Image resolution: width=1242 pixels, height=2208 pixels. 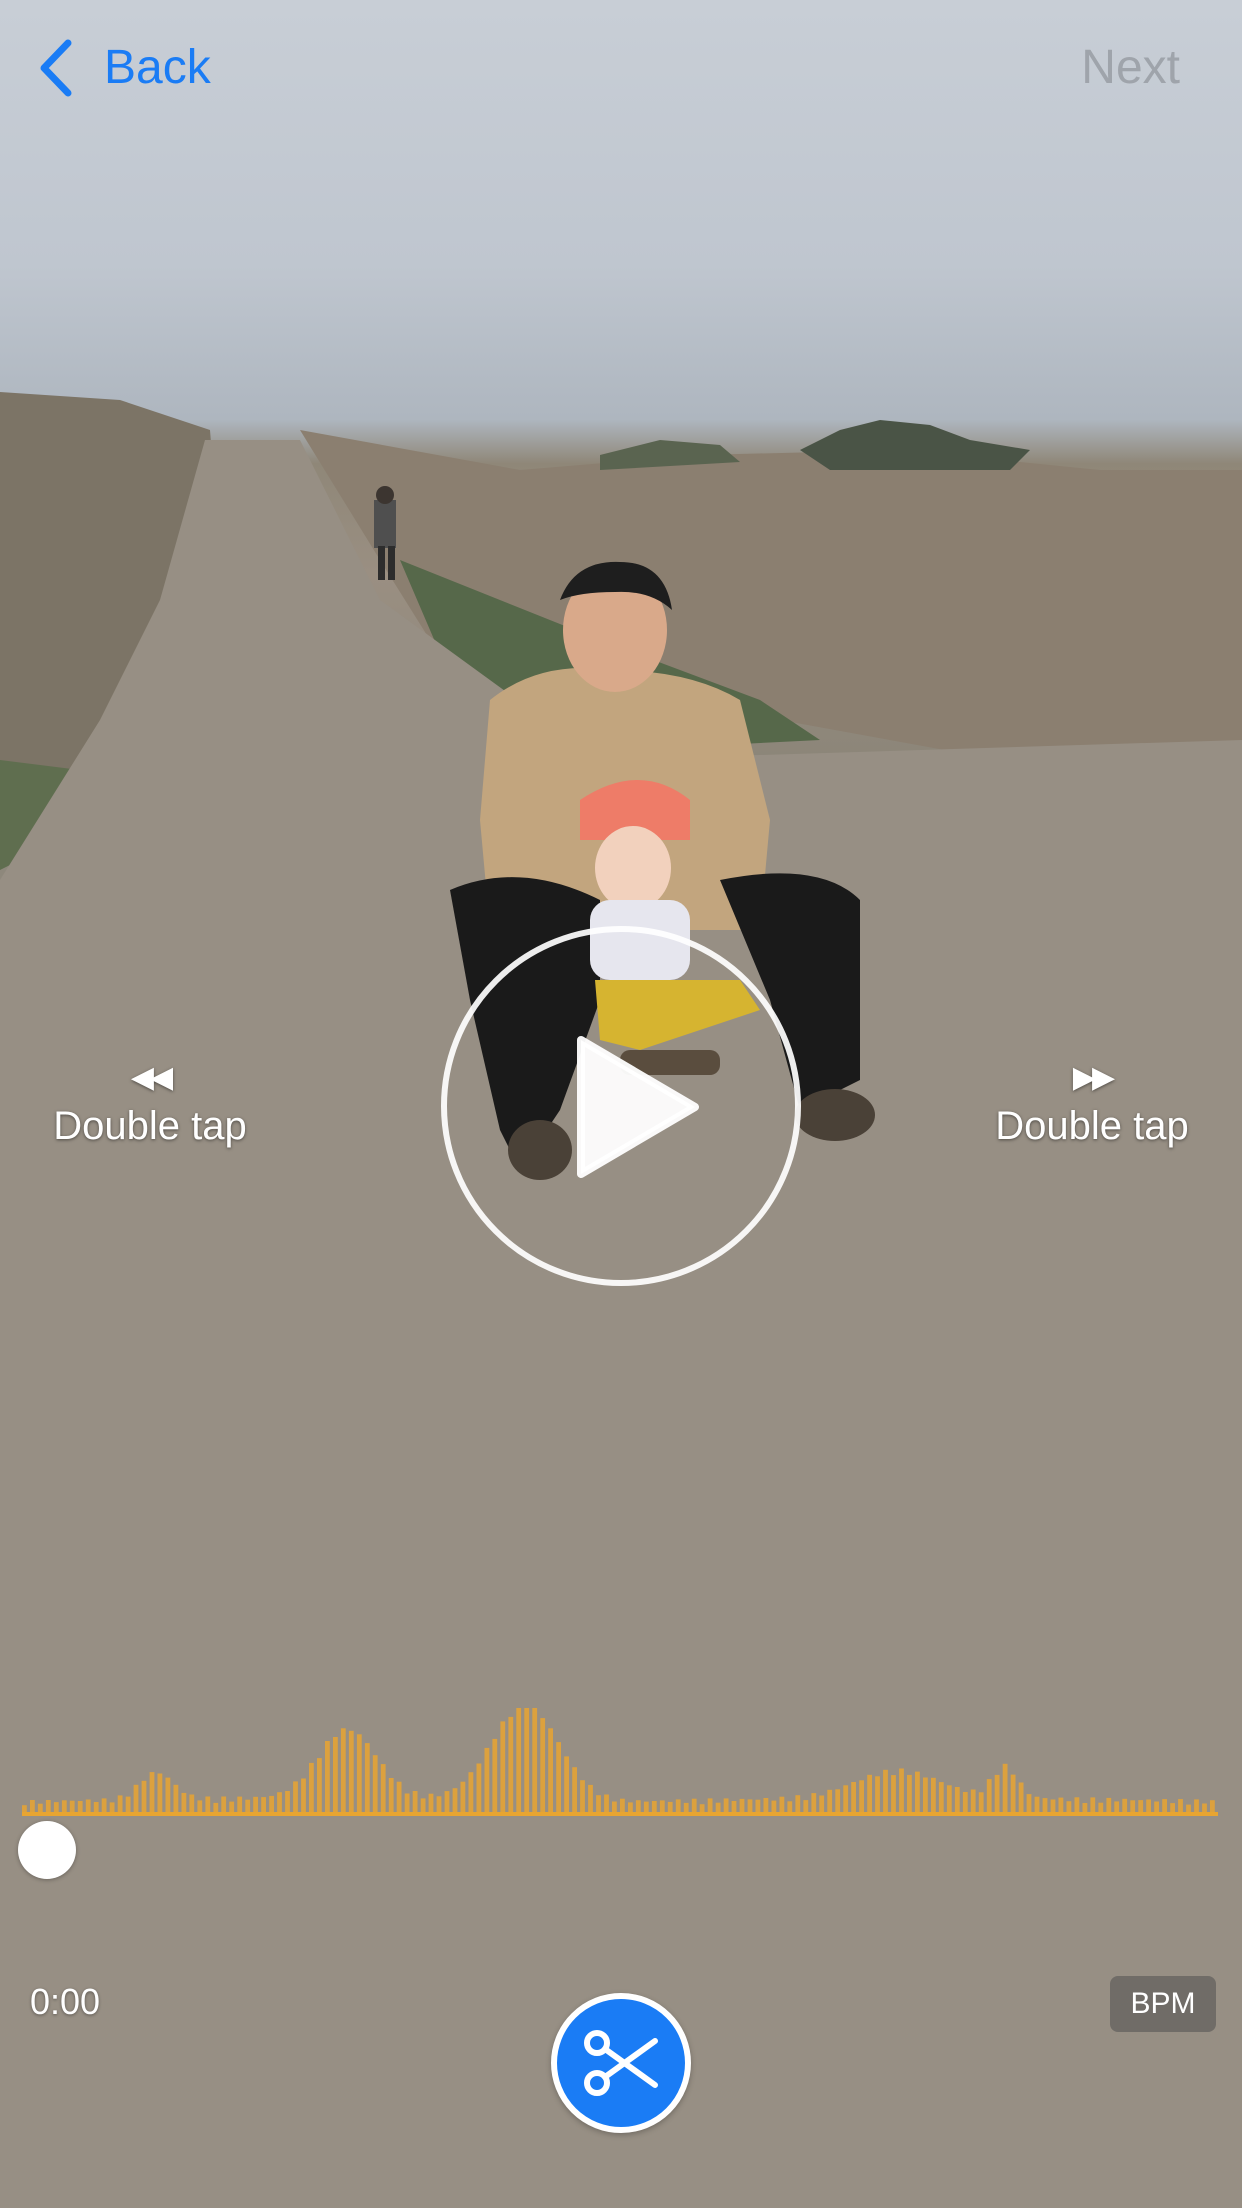 I want to click on audio-waveform, so click(x=620, y=1760).